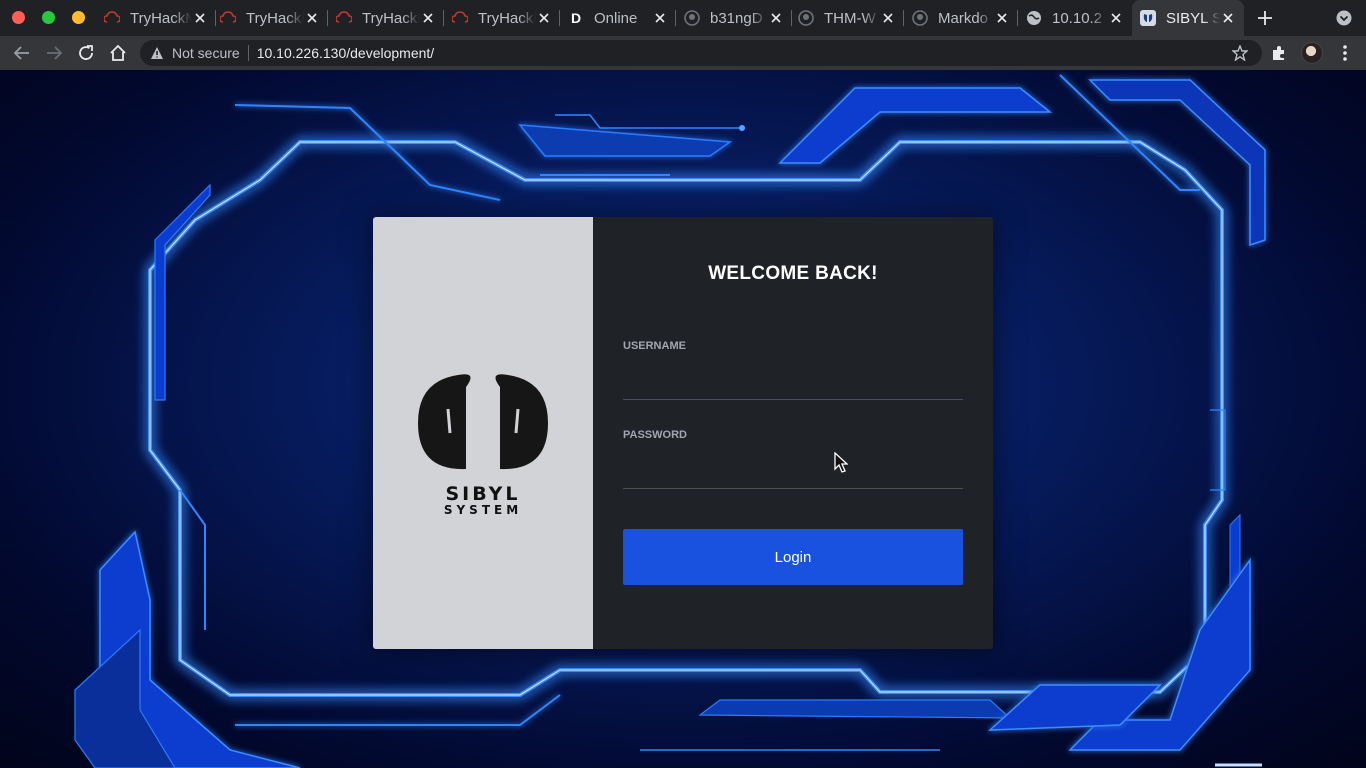 This screenshot has height=768, width=1366. What do you see at coordinates (793, 385) in the screenshot?
I see `username-input` at bounding box center [793, 385].